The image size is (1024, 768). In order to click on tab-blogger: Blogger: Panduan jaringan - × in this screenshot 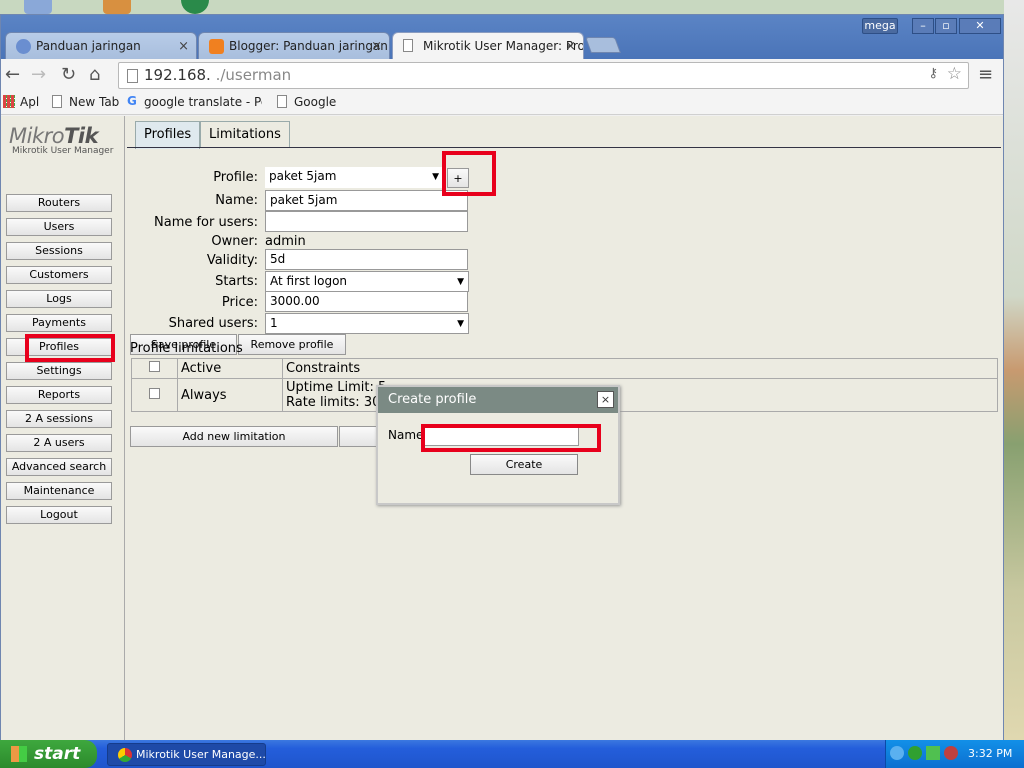, I will do `click(294, 45)`.